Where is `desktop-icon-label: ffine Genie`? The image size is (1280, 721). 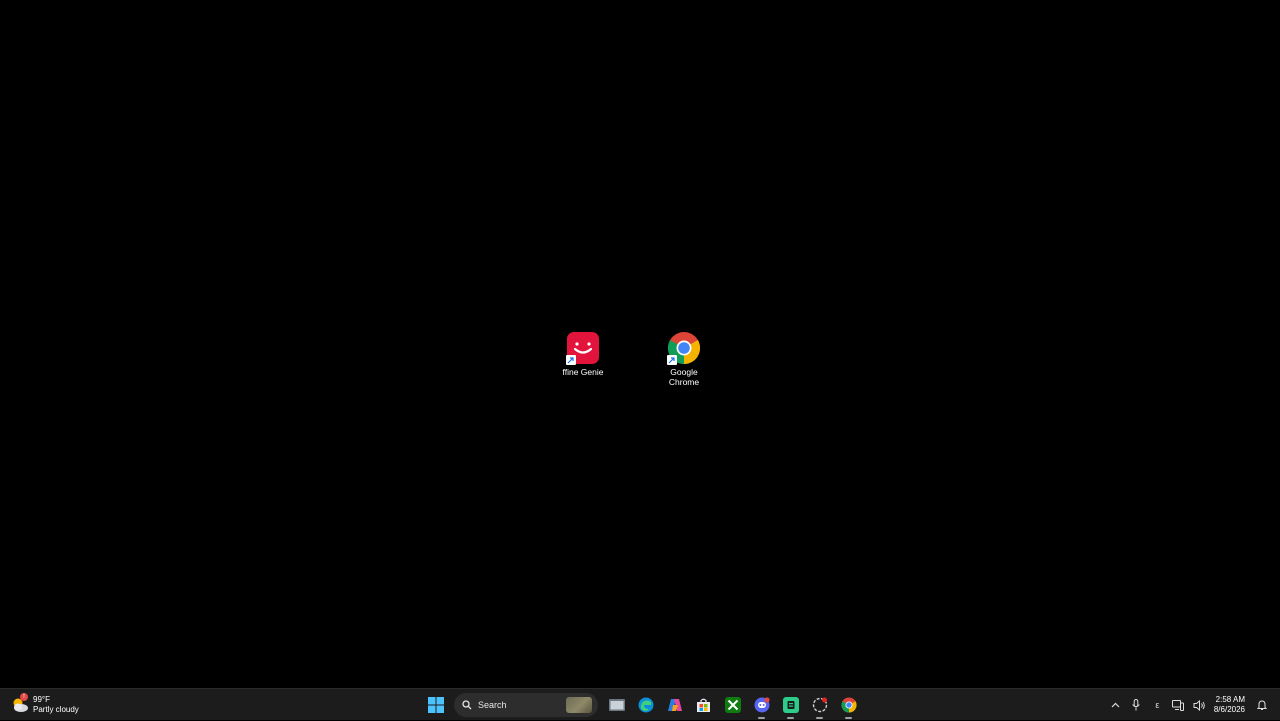 desktop-icon-label: ffine Genie is located at coordinates (583, 372).